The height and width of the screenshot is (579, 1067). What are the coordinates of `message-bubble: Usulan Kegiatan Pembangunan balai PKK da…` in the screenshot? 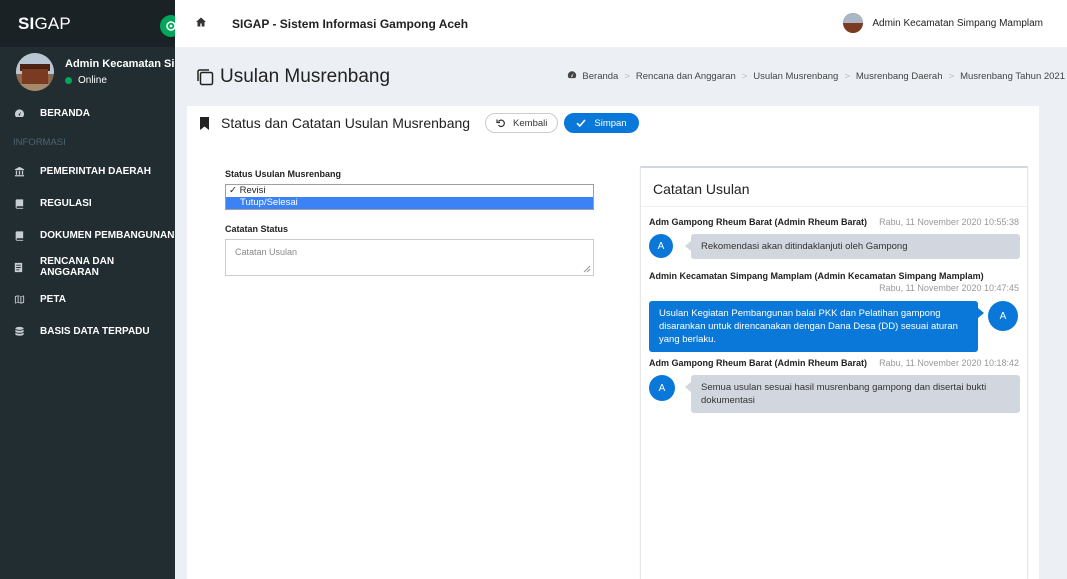 It's located at (816, 326).